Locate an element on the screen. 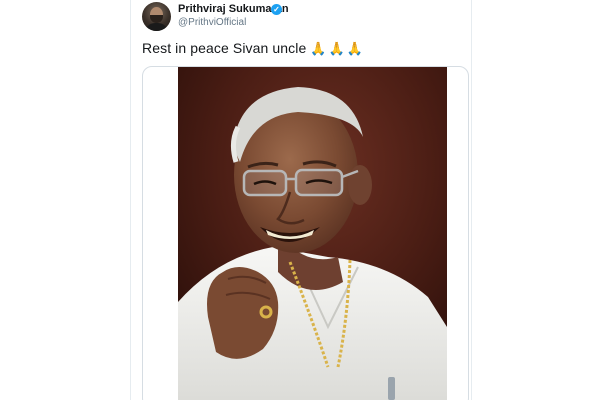 The image size is (600, 400). author-handle: @PrithviOfficial is located at coordinates (212, 22).